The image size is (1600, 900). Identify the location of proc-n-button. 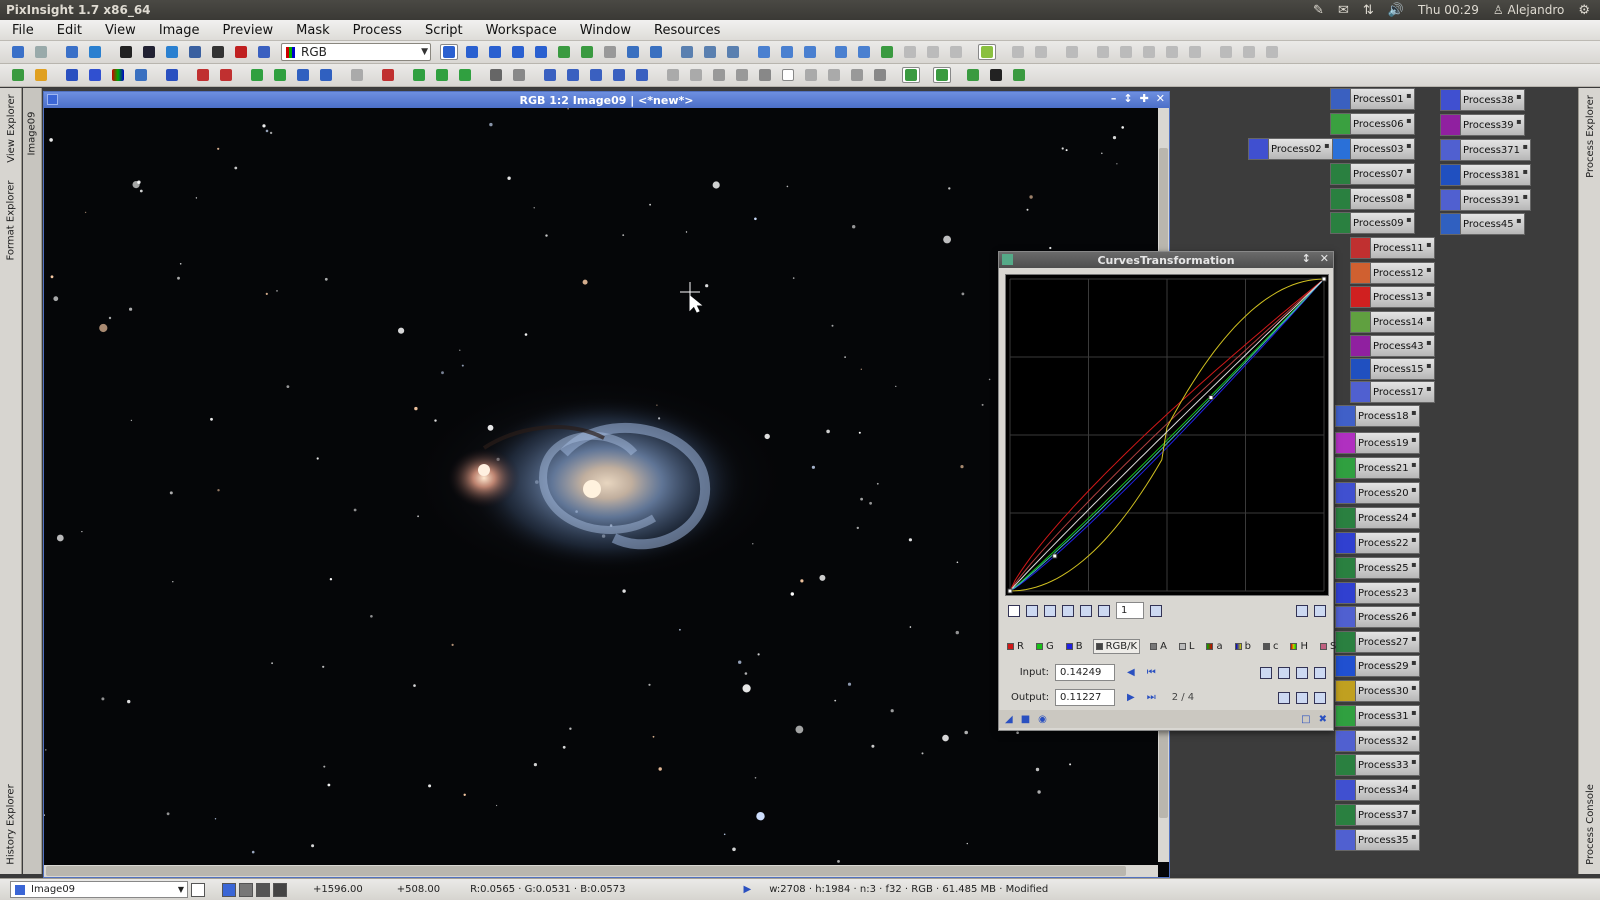
(419, 75).